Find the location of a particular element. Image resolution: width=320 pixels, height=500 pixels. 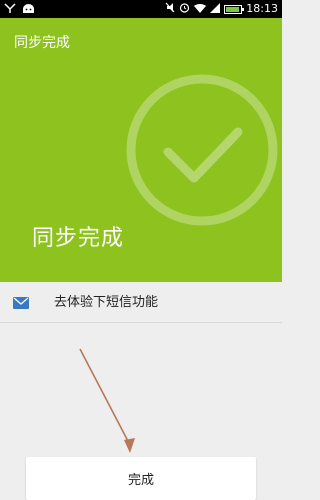

checkmark-circle-icon is located at coordinates (202, 150).